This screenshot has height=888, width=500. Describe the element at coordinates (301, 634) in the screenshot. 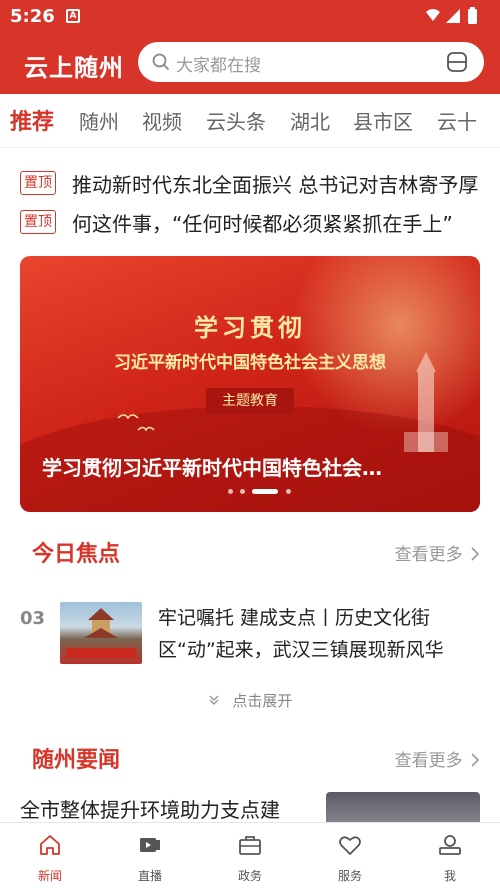

I see `news-title: 牢记嘱托 建成支点丨历史文化街区“动”起来，武汉三镇展现新风华` at that location.